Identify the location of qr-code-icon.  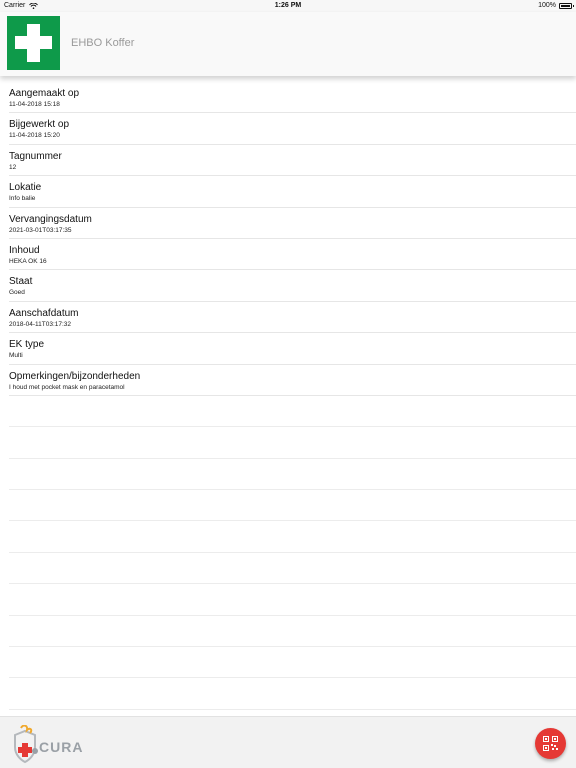
(550, 743).